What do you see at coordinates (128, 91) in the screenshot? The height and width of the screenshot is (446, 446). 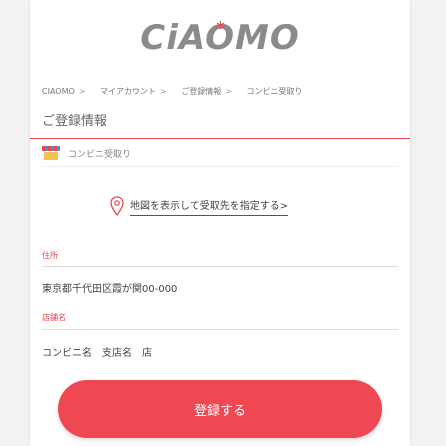 I see `breadcrumb-item-account: マイアカウント` at bounding box center [128, 91].